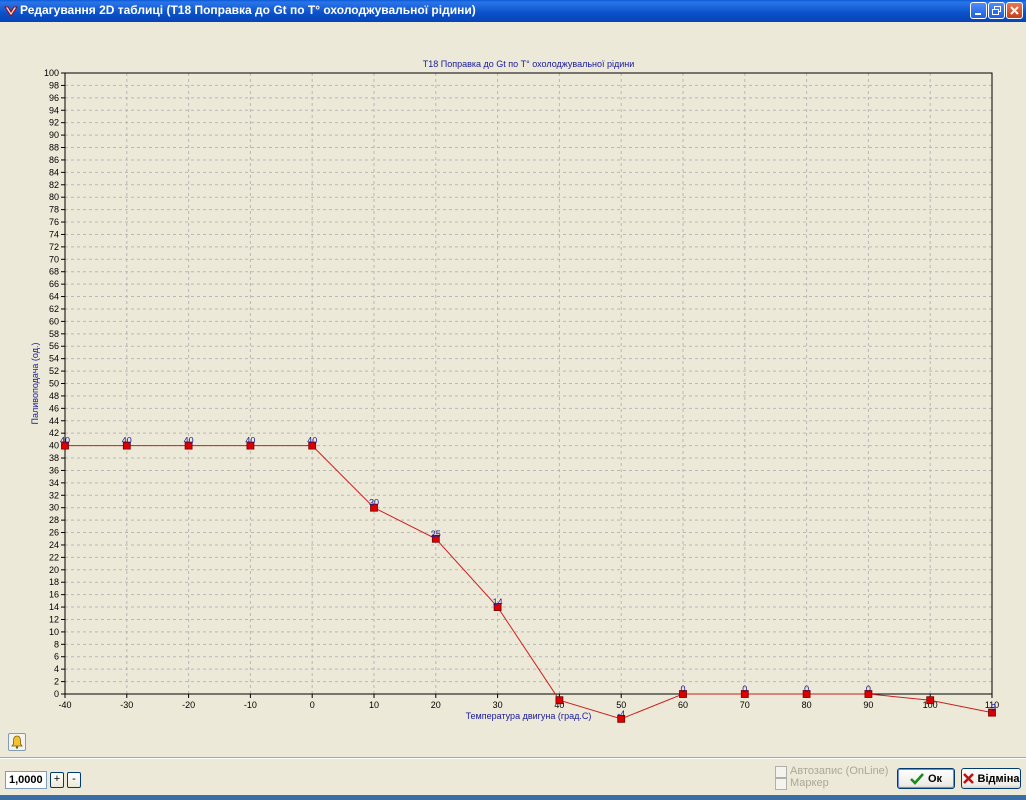  What do you see at coordinates (54, 98) in the screenshot?
I see `y-tick-label: 96` at bounding box center [54, 98].